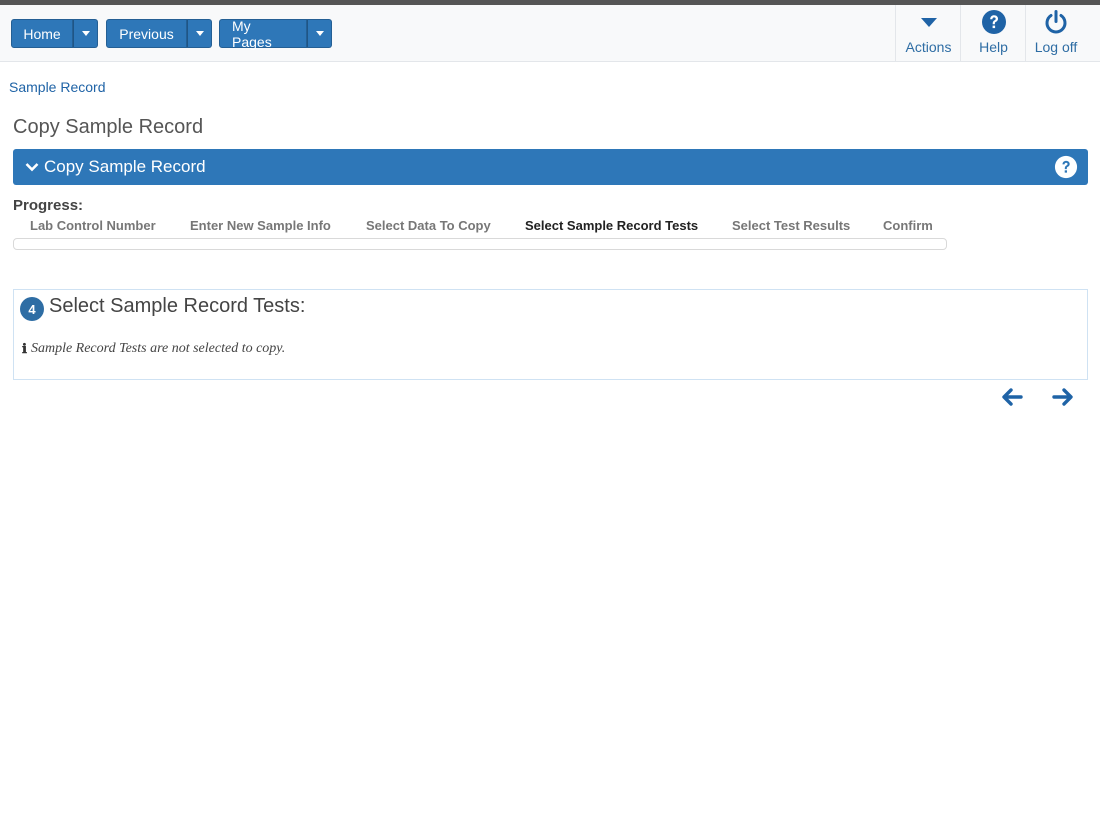  What do you see at coordinates (57, 87) in the screenshot?
I see `breadcrumb-sample-record: Sample Record` at bounding box center [57, 87].